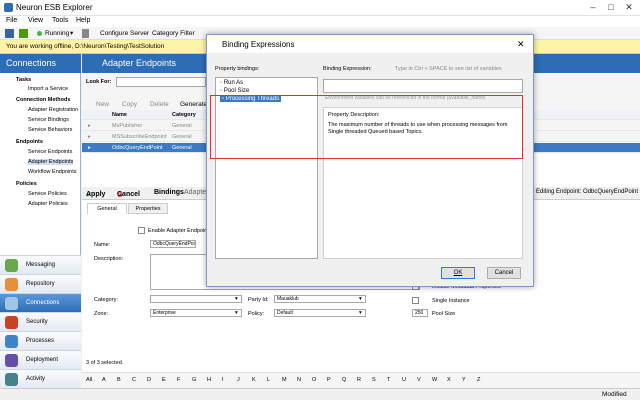  Describe the element at coordinates (238, 380) in the screenshot. I see `filter-j: J` at that location.